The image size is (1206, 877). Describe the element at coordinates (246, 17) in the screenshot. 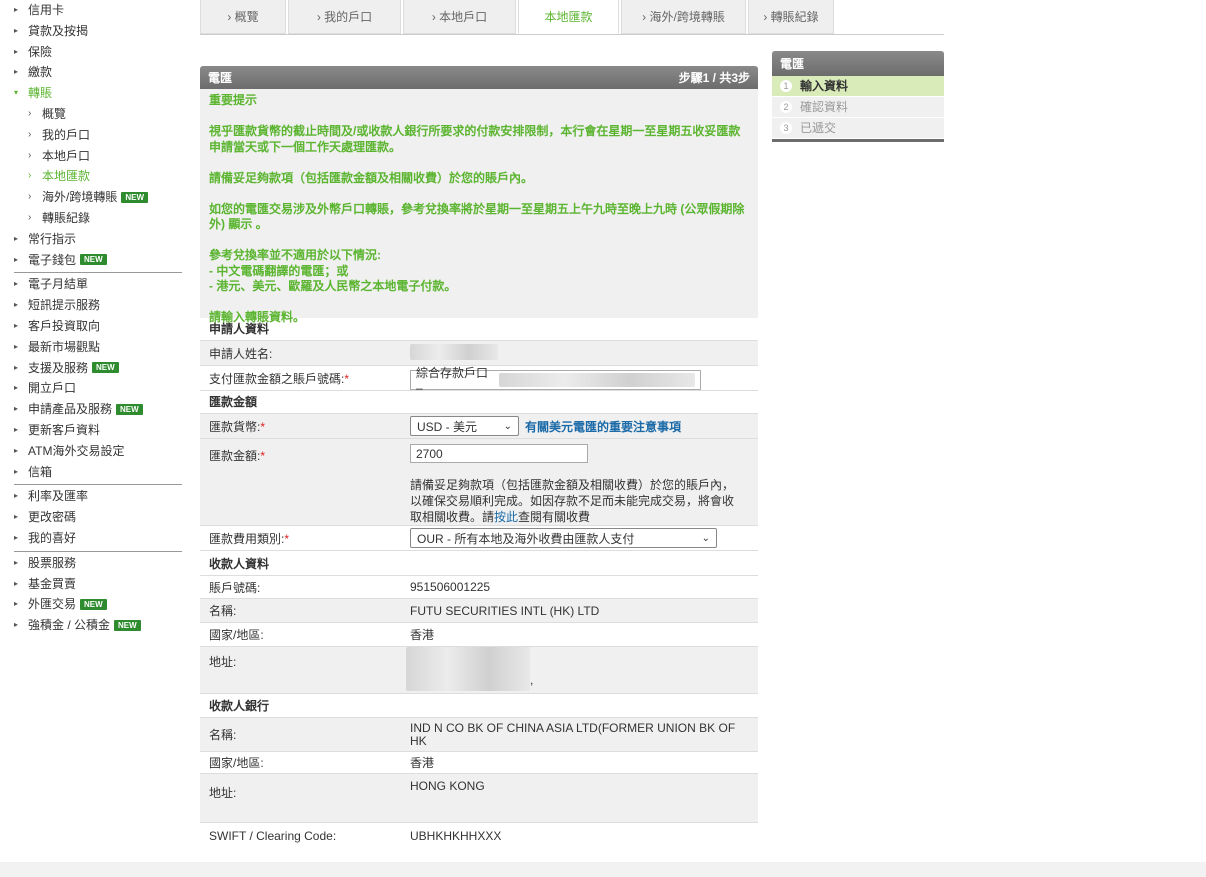

I see `tab-label: 概覽` at that location.